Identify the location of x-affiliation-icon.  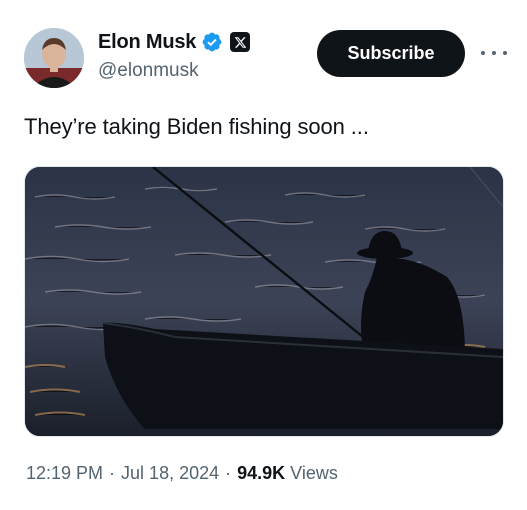
(240, 42).